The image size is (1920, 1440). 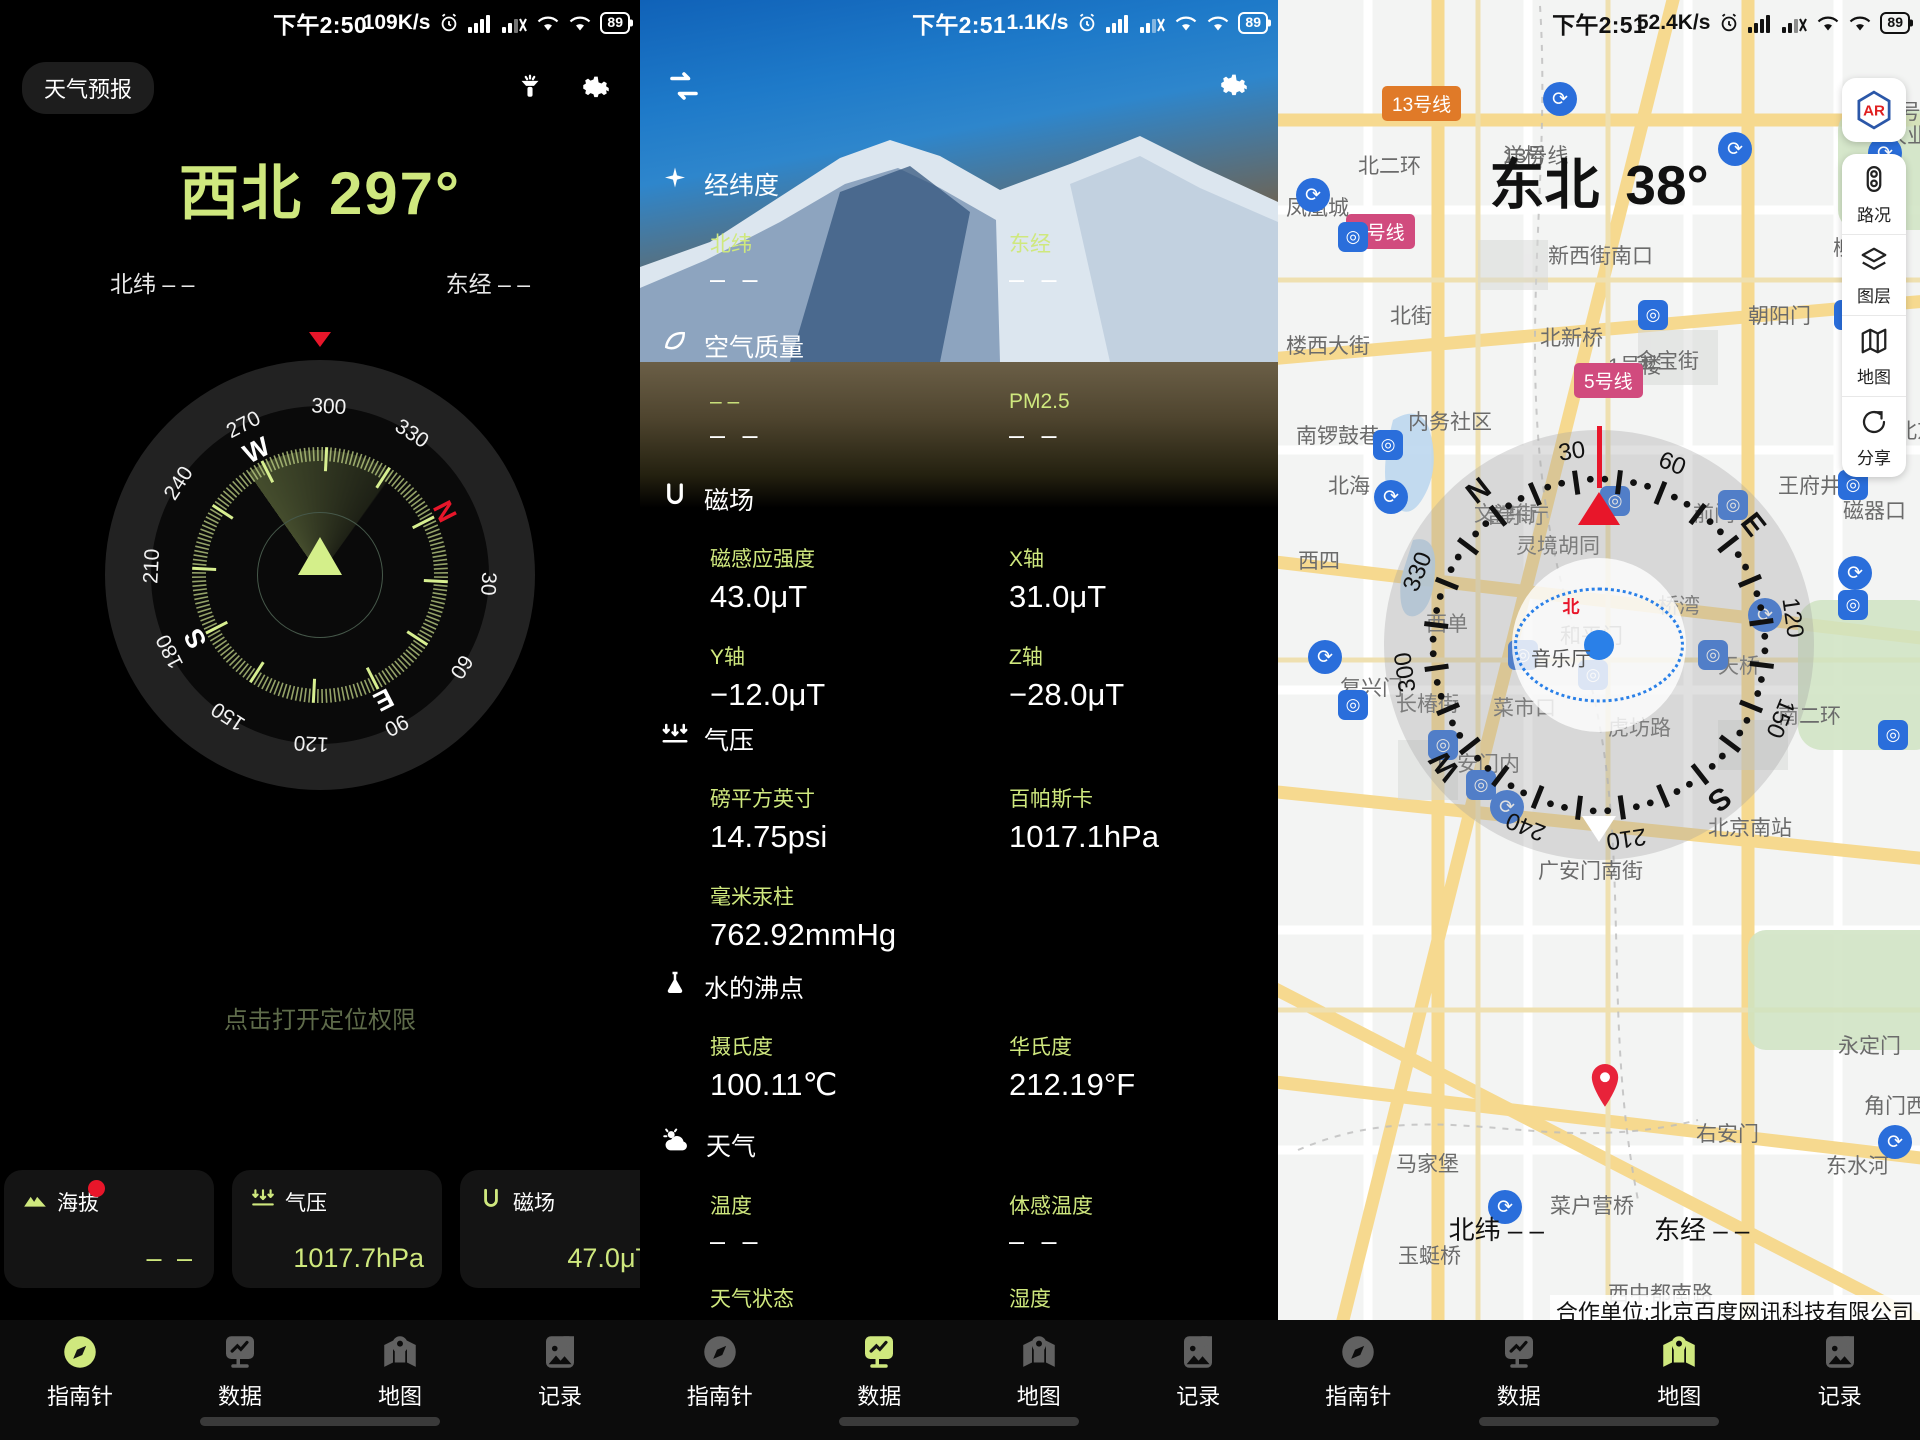 I want to click on tab-label: 指南针, so click(x=79, y=1396).